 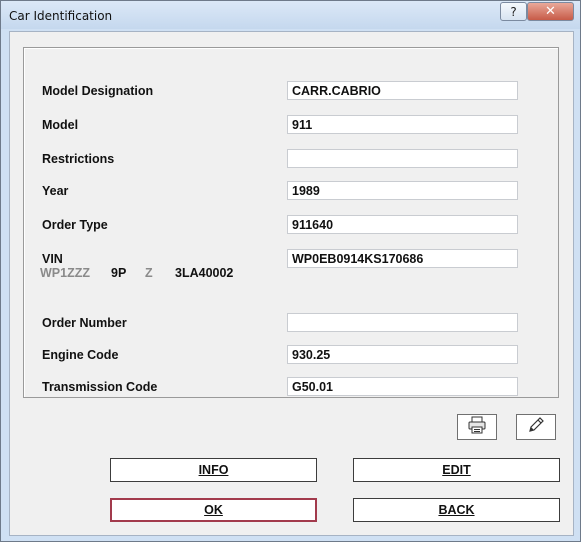 What do you see at coordinates (290, 15) in the screenshot?
I see `title-bar: Car Identification ? ✕` at bounding box center [290, 15].